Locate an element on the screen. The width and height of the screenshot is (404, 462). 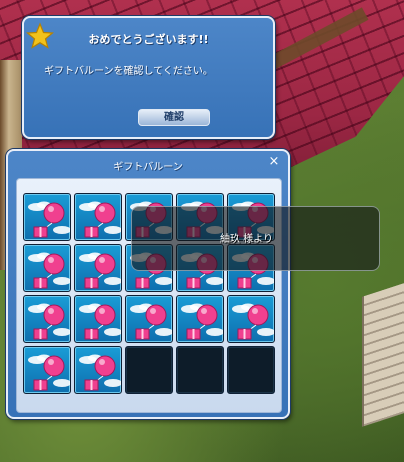
confirm-button: 確認 is located at coordinates (174, 117).